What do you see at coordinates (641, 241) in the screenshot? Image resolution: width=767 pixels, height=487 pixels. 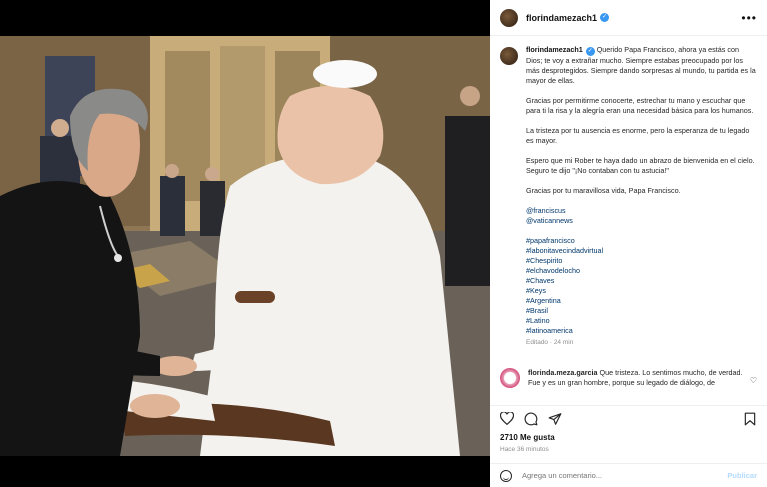 I see `hashtag-link: #papafrancisco` at bounding box center [641, 241].